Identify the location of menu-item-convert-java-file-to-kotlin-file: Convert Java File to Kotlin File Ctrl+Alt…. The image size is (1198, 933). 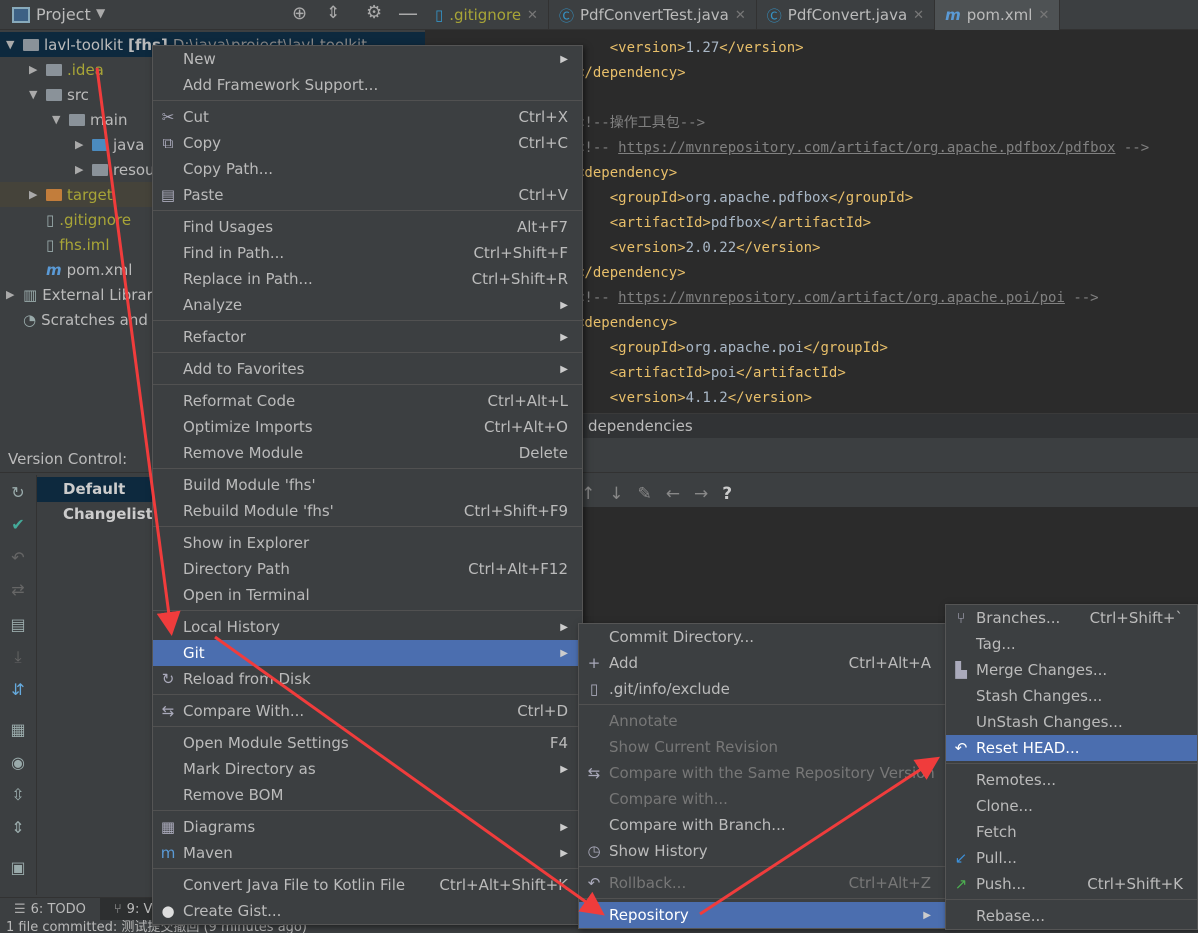
(367, 885).